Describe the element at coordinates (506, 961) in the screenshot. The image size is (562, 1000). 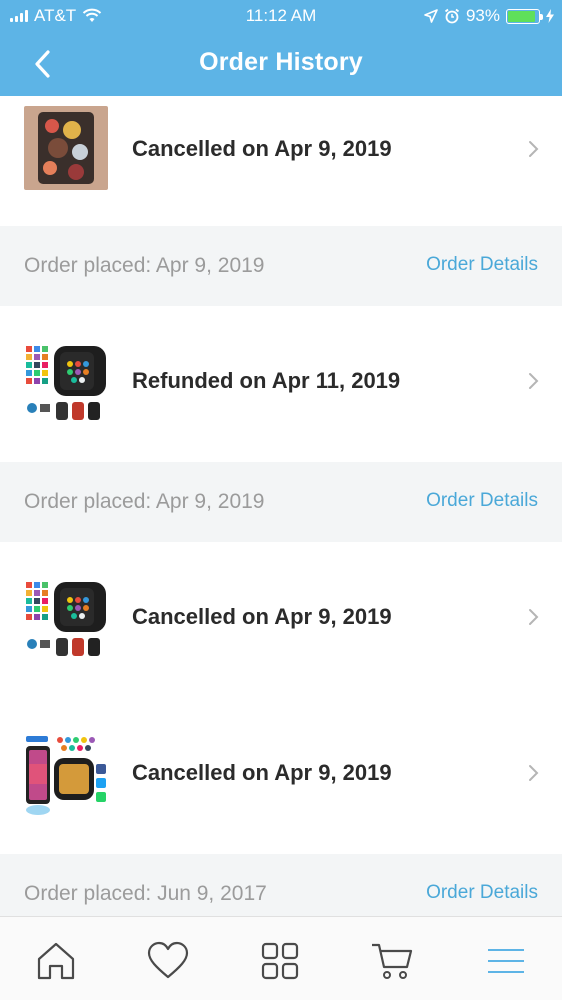
I see `menu-icon` at that location.